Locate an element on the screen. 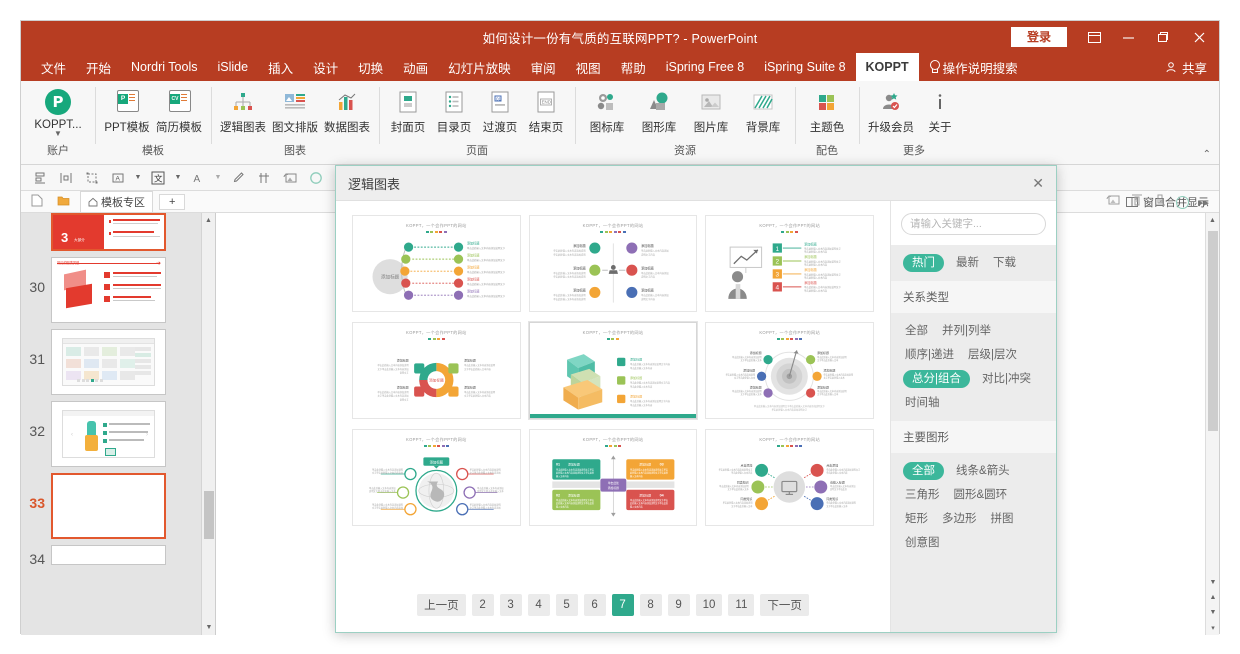  transition-page-button: 01 过渡页 is located at coordinates (500, 109).